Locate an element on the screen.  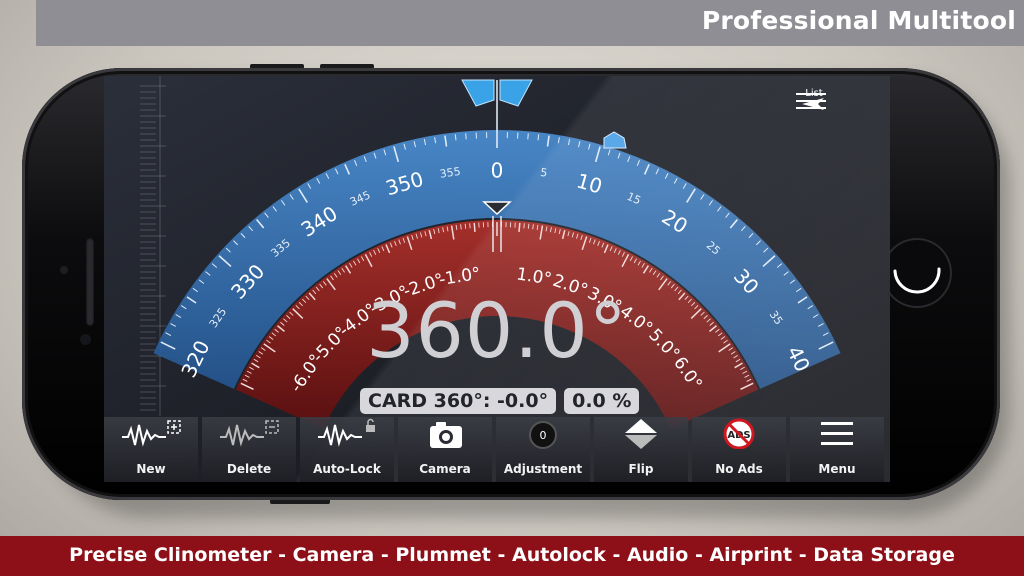
list-icon is located at coordinates (811, 101).